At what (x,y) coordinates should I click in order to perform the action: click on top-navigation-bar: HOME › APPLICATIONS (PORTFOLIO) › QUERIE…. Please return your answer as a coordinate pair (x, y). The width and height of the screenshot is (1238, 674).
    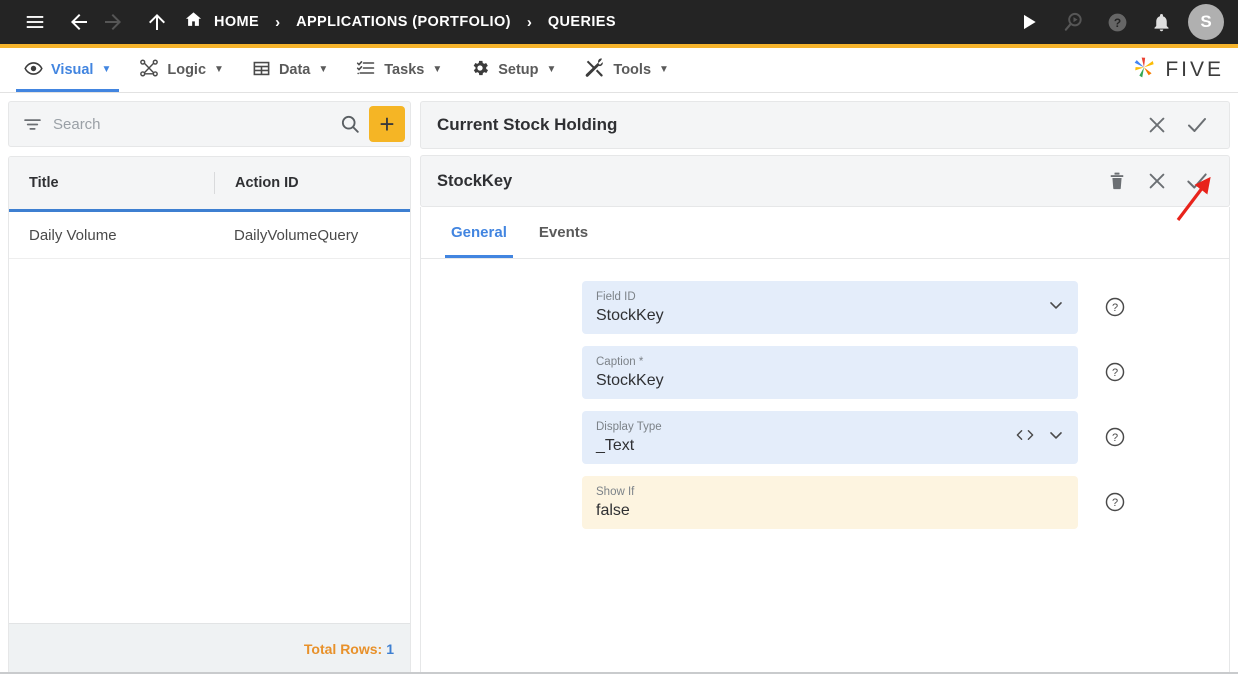
    Looking at the image, I should click on (619, 22).